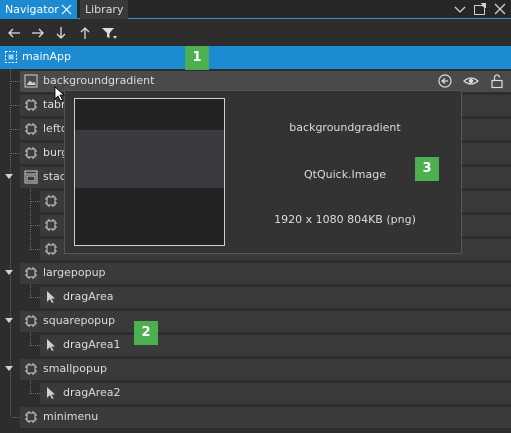  Describe the element at coordinates (92, 344) in the screenshot. I see `tree-row-label: dragArea1` at that location.